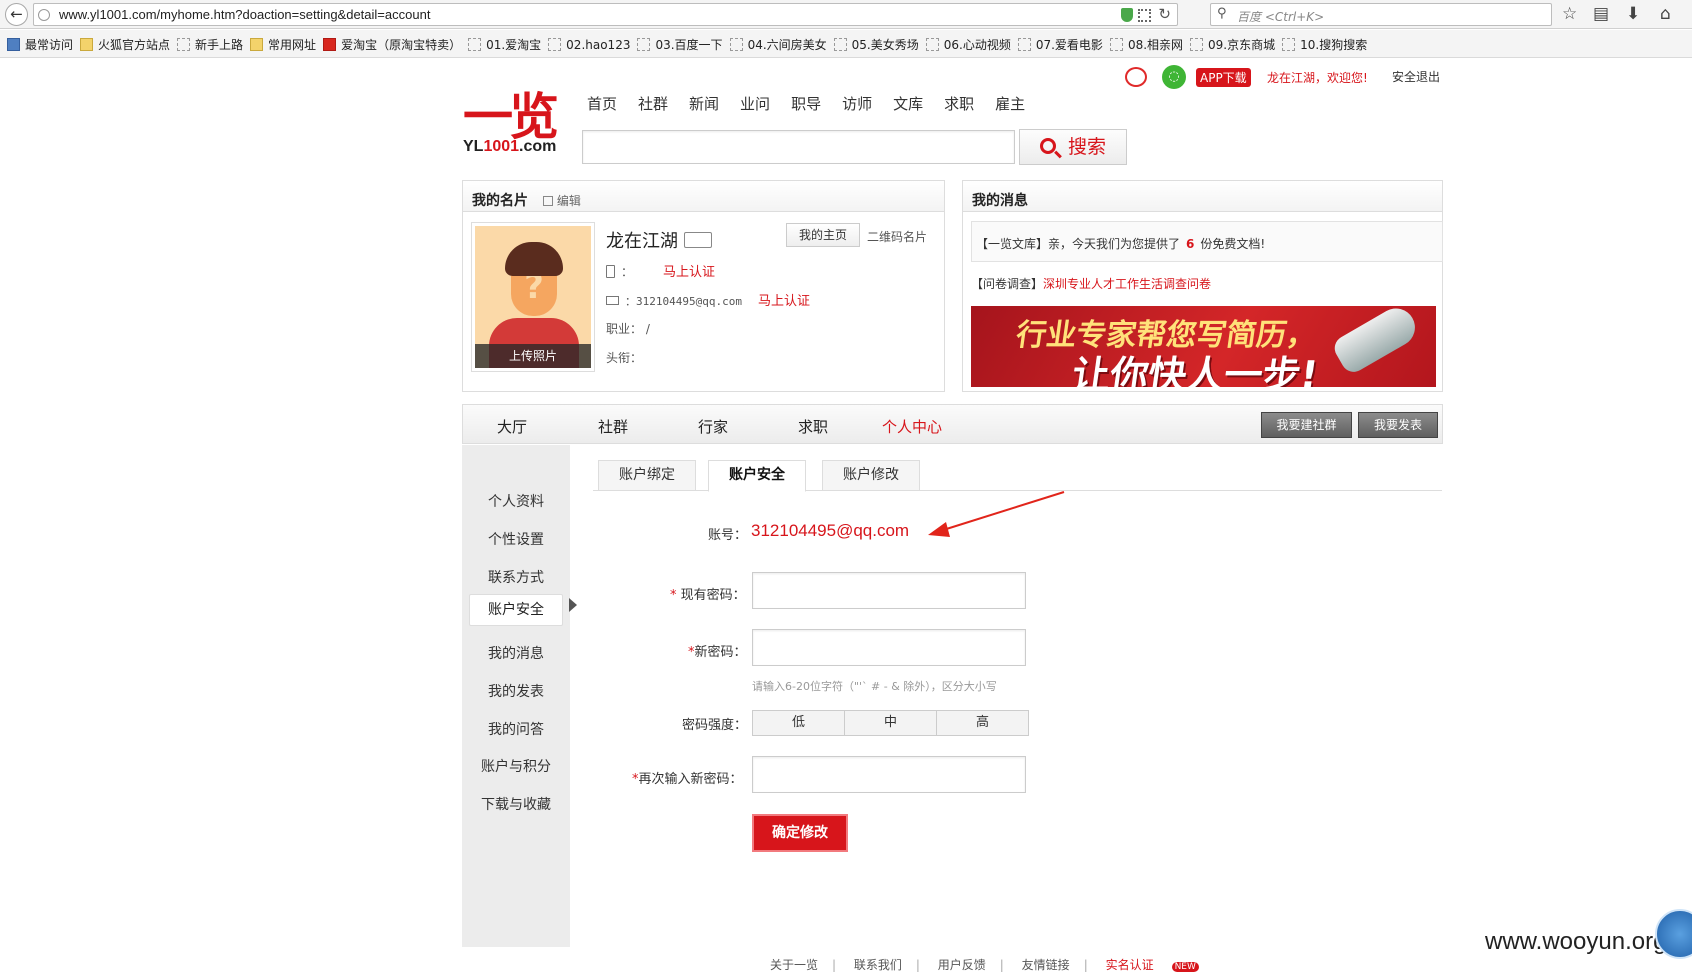  I want to click on bookmark-label: 01.爱淘宝, so click(514, 45).